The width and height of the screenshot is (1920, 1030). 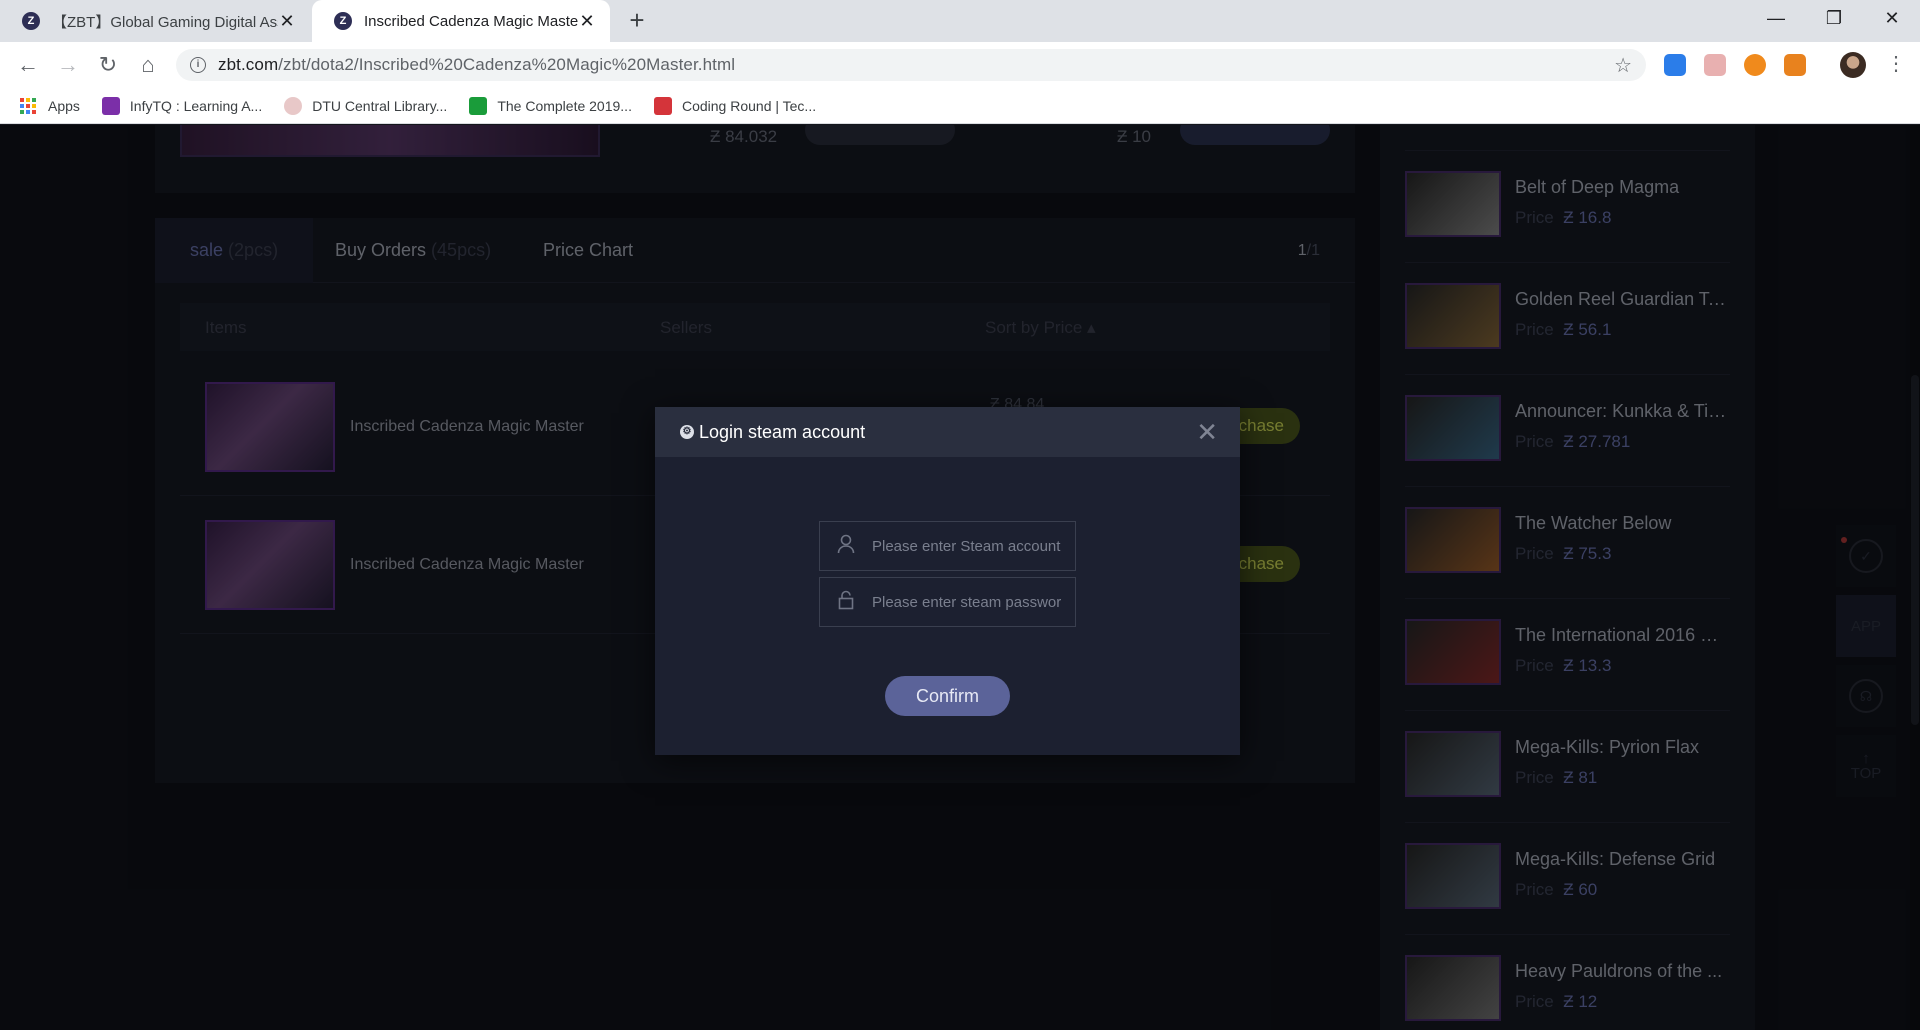 I want to click on bookmark-star-icon: ☆, so click(x=1623, y=65).